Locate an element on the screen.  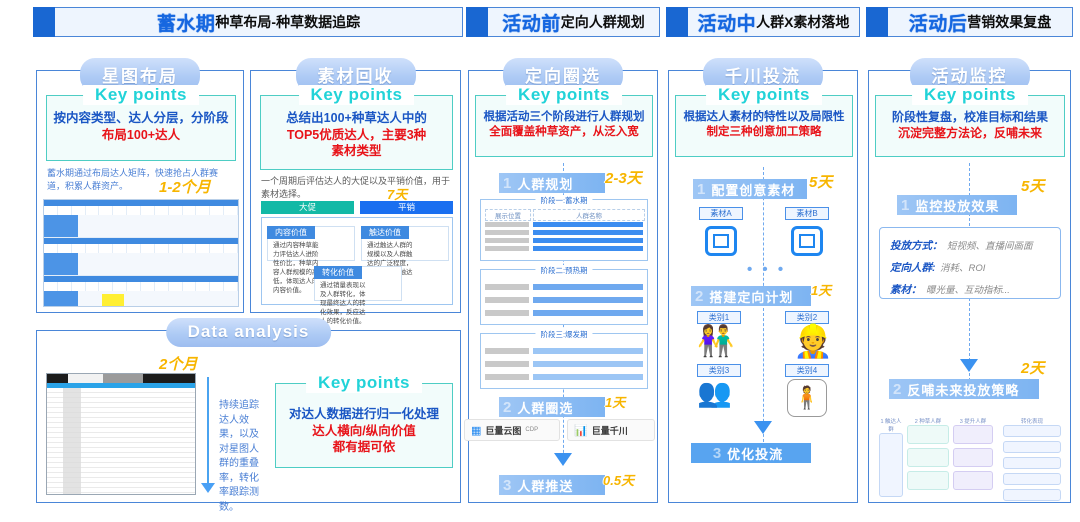
qianchuan-step1-duration: 5天 is located at coordinates (821, 182).